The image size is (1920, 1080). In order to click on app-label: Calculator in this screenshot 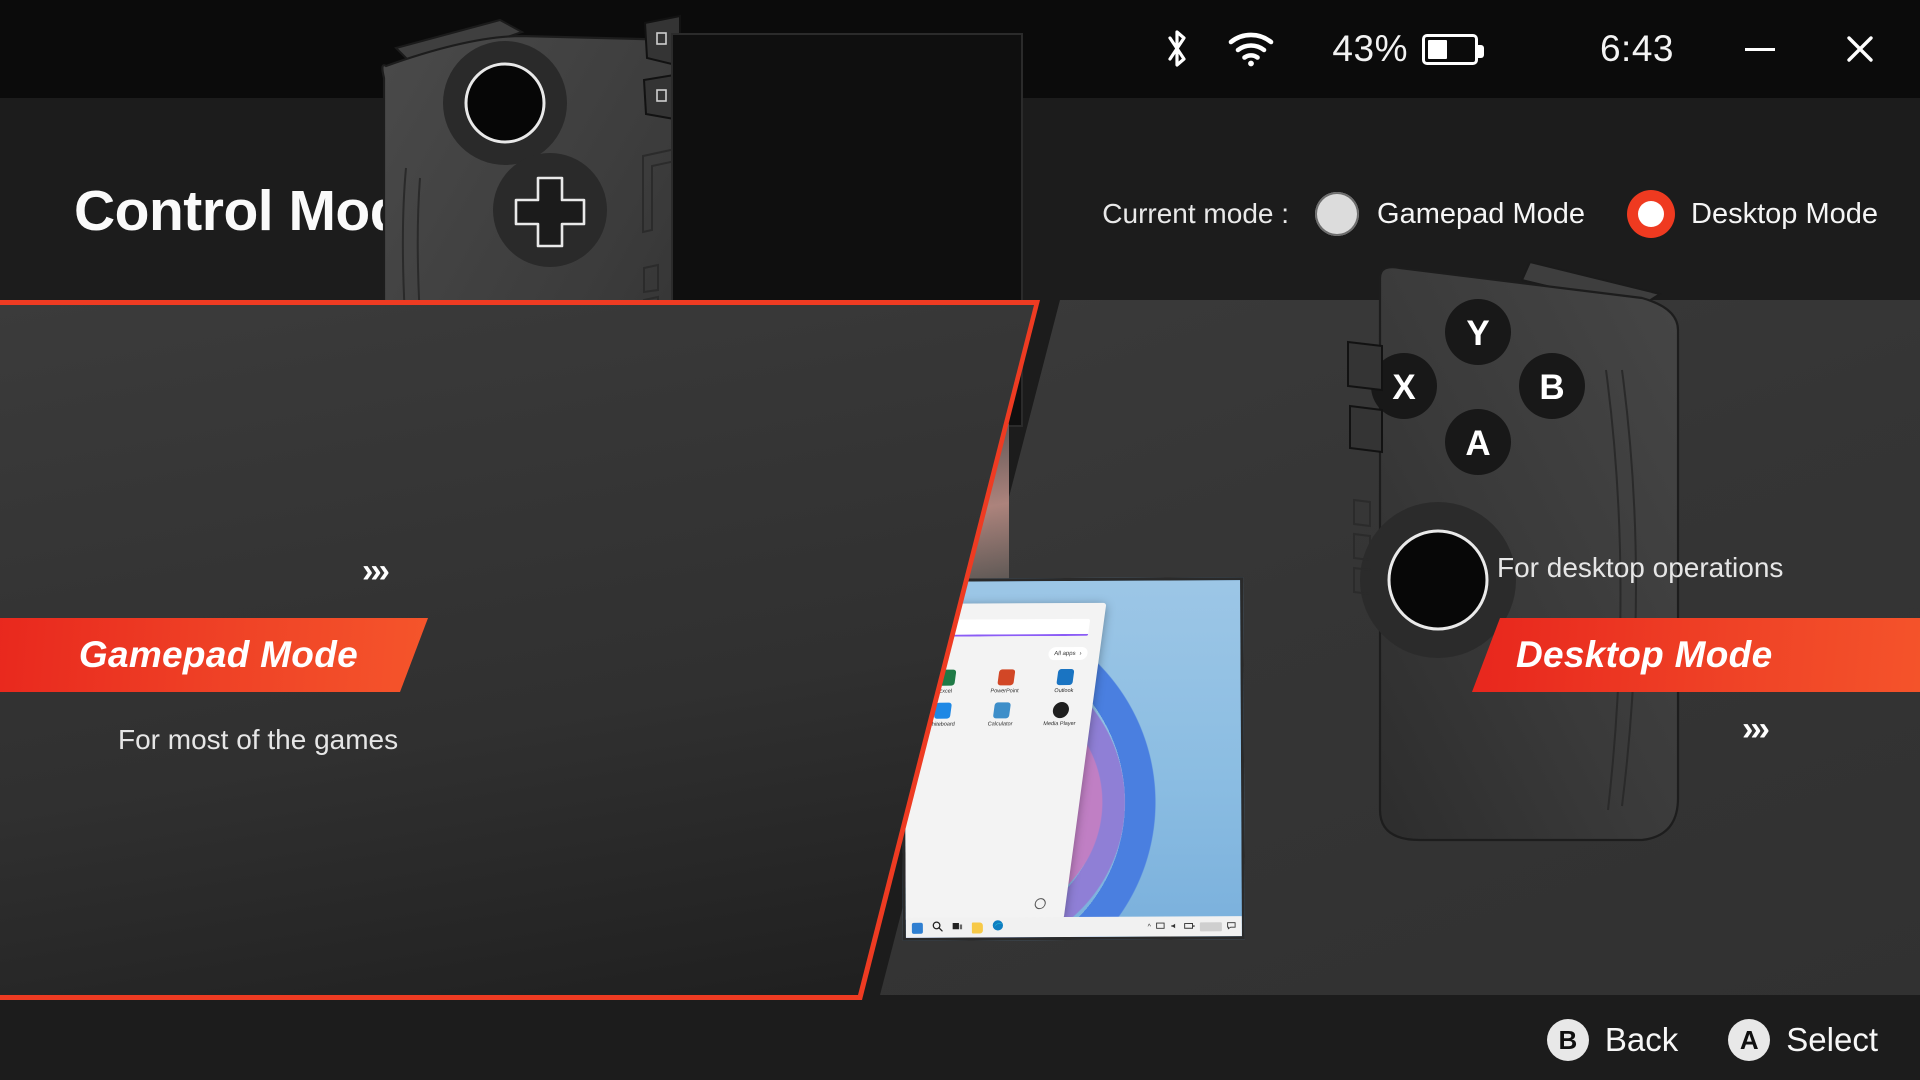, I will do `click(1000, 724)`.